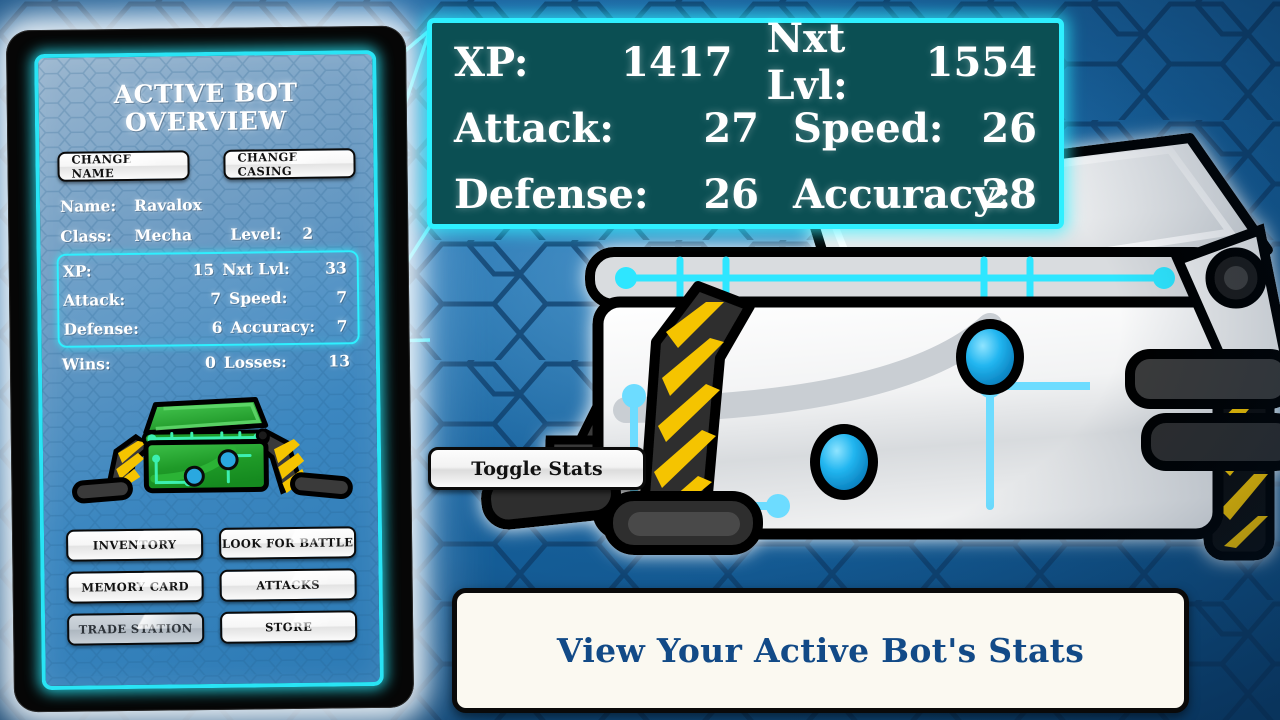 The height and width of the screenshot is (720, 1280). What do you see at coordinates (258, 298) in the screenshot?
I see `speed-label: Speed:` at bounding box center [258, 298].